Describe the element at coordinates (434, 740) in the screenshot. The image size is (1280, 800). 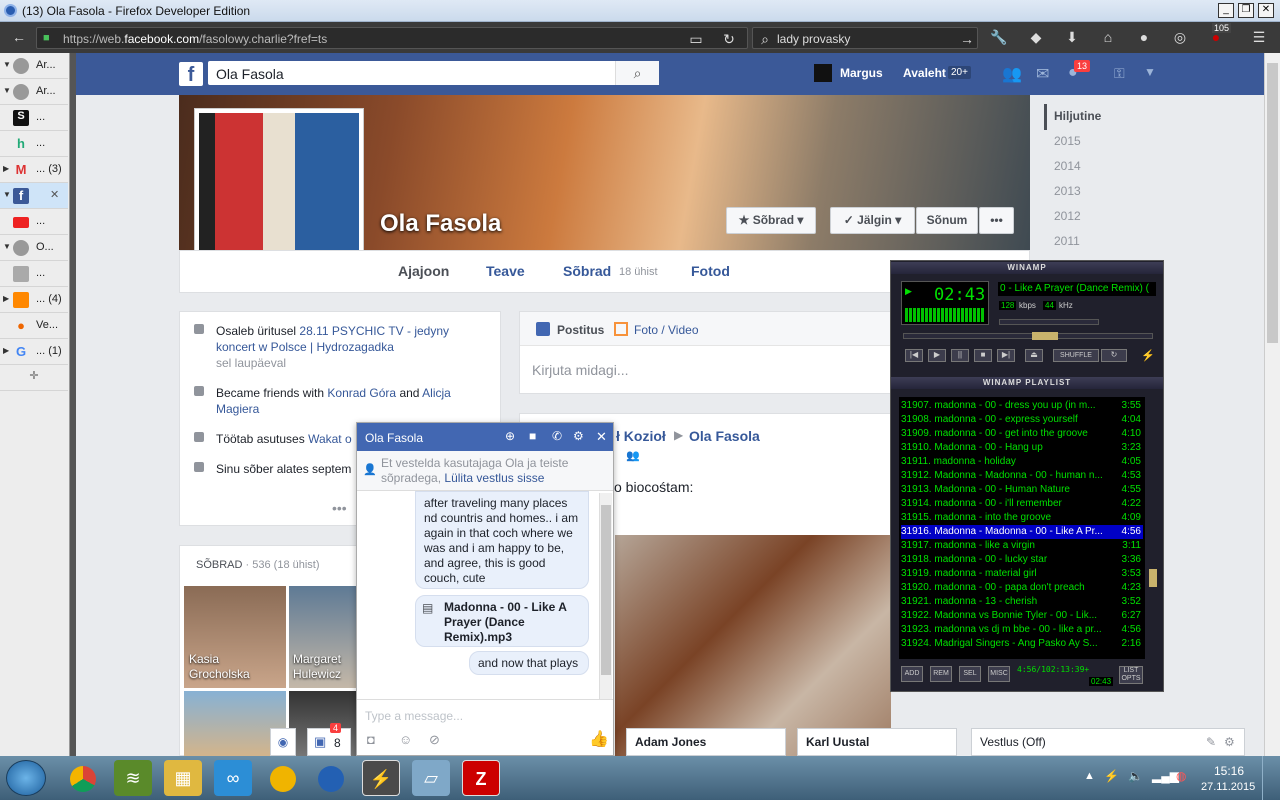
I see `attach-icon: ⊘` at that location.